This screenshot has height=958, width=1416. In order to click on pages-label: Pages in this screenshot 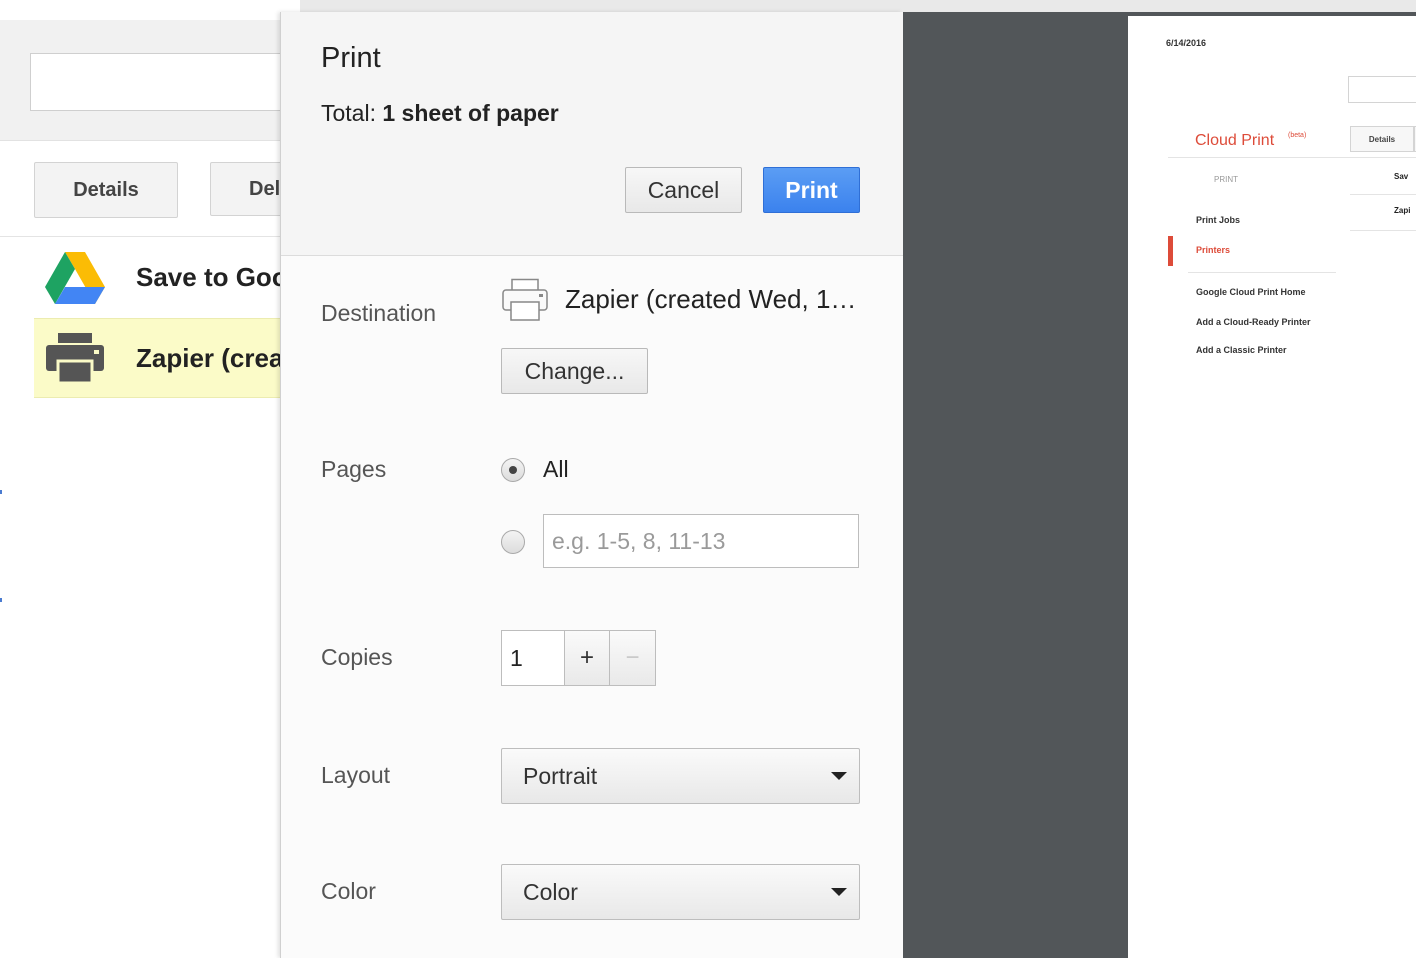, I will do `click(354, 469)`.